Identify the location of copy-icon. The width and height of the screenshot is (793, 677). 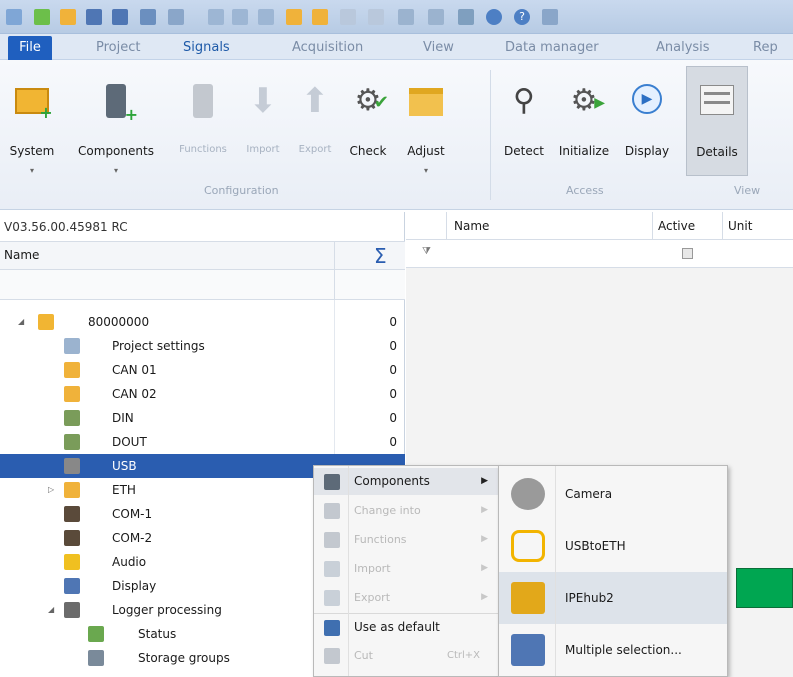
(216, 17).